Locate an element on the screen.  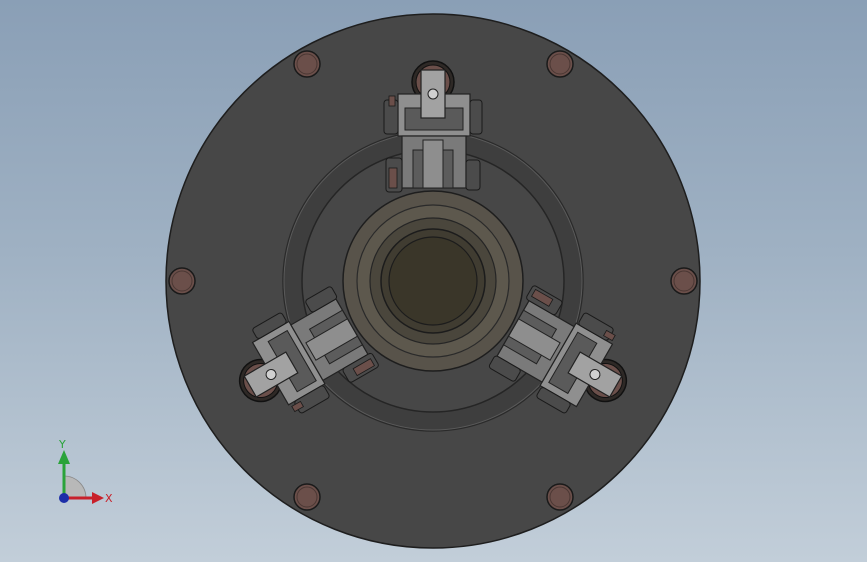
y-axis-label: Y is located at coordinates (62, 444).